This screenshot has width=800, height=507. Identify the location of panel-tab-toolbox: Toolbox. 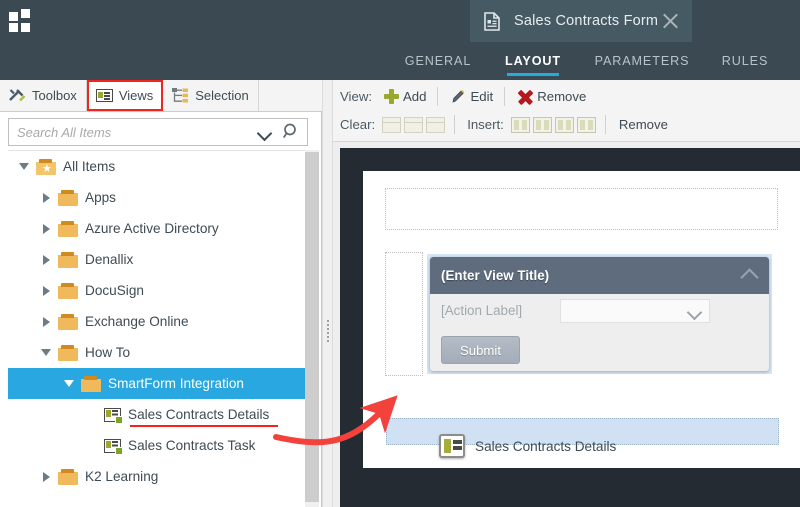
(43, 95).